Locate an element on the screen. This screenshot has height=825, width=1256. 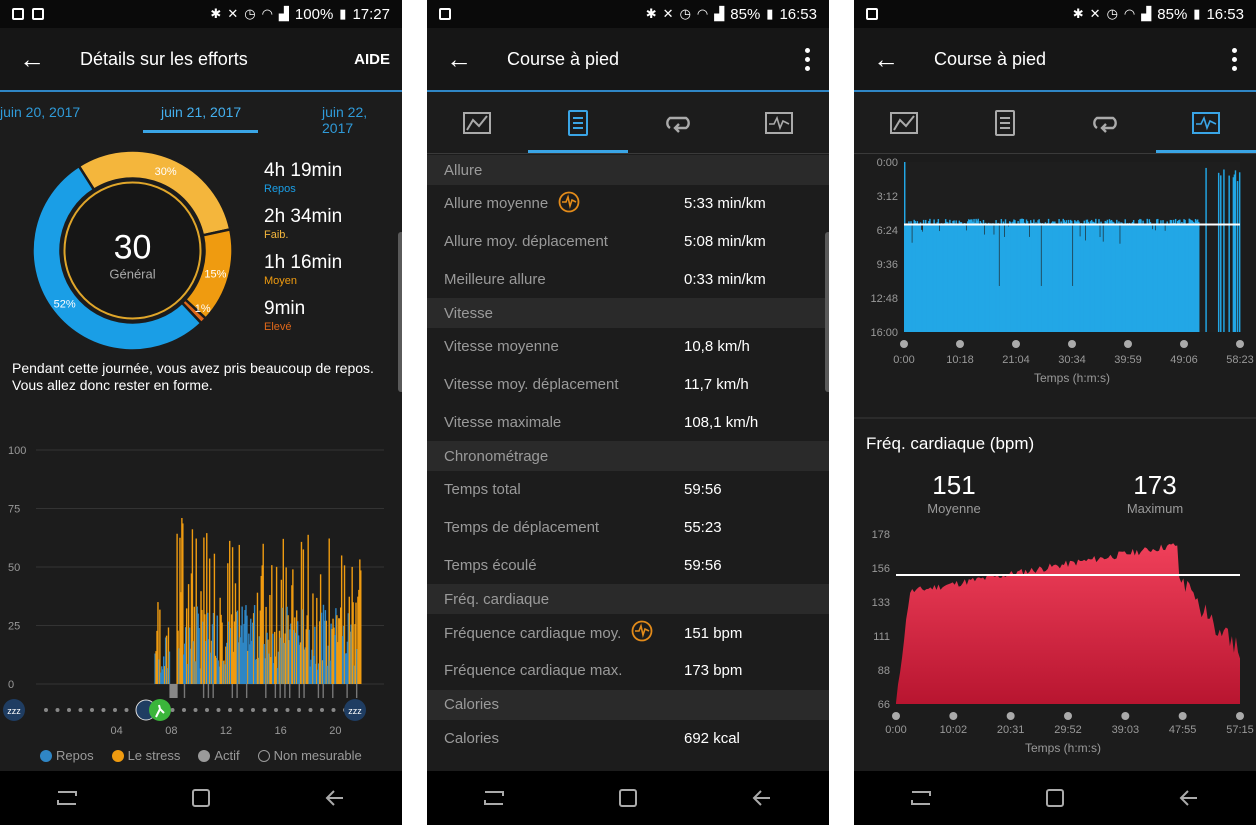
stress-bar is located at coordinates (276, 625).